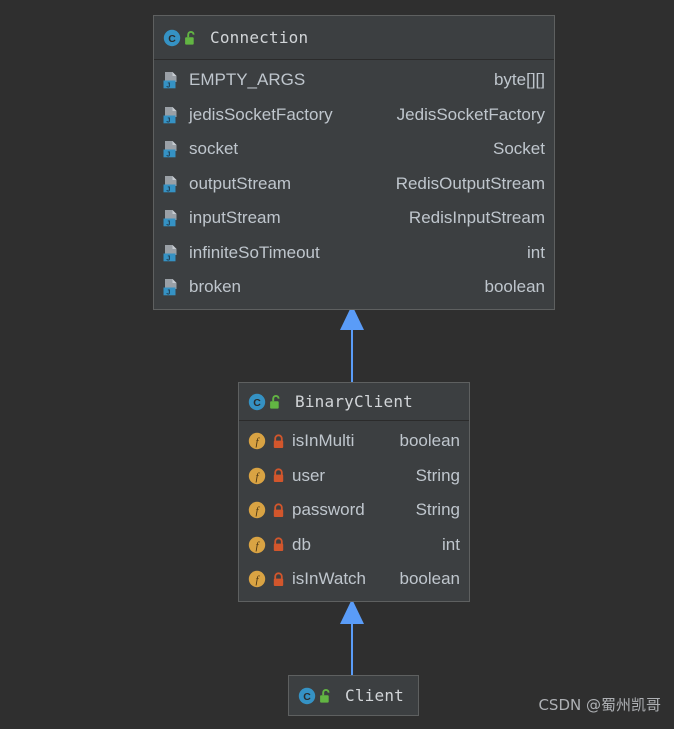 This screenshot has height=729, width=674. Describe the element at coordinates (374, 695) in the screenshot. I see `class-name-client: Client` at that location.